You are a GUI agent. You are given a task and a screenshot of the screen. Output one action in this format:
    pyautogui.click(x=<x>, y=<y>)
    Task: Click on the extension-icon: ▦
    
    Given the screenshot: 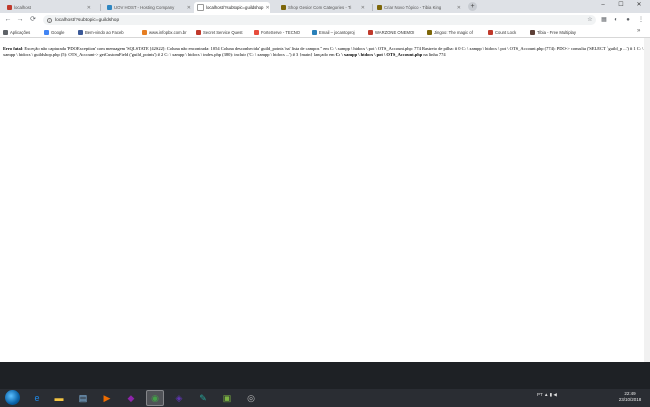 What is the action you would take?
    pyautogui.click(x=604, y=20)
    